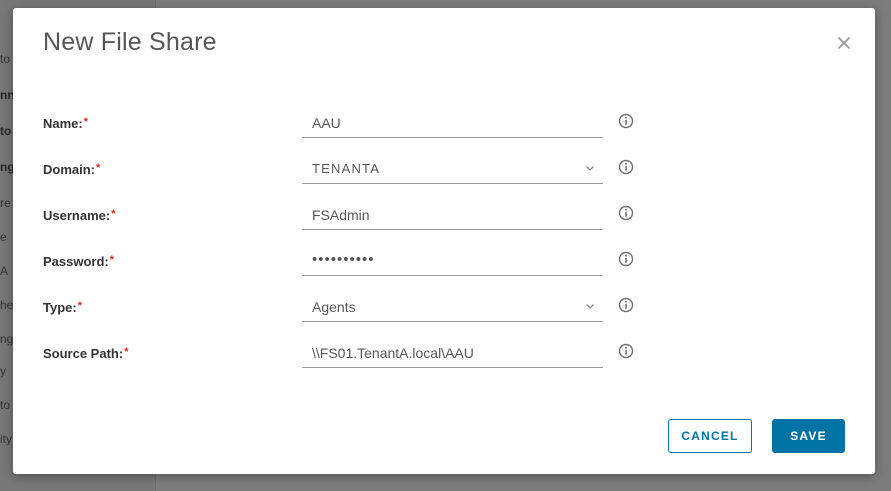  What do you see at coordinates (452, 168) in the screenshot?
I see `domain-select: TENANTA` at bounding box center [452, 168].